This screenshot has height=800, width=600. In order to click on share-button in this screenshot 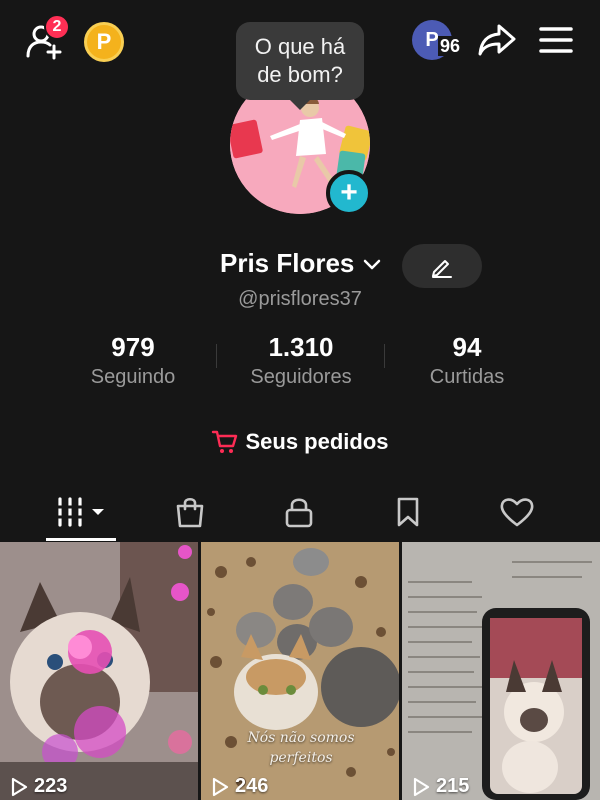, I will do `click(497, 40)`.